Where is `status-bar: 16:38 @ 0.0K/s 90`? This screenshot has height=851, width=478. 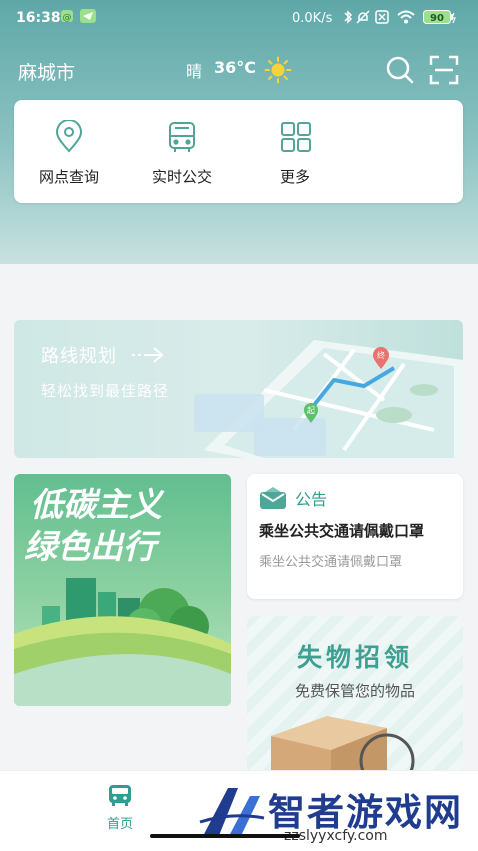
status-bar: 16:38 @ 0.0K/s 90 is located at coordinates (239, 18).